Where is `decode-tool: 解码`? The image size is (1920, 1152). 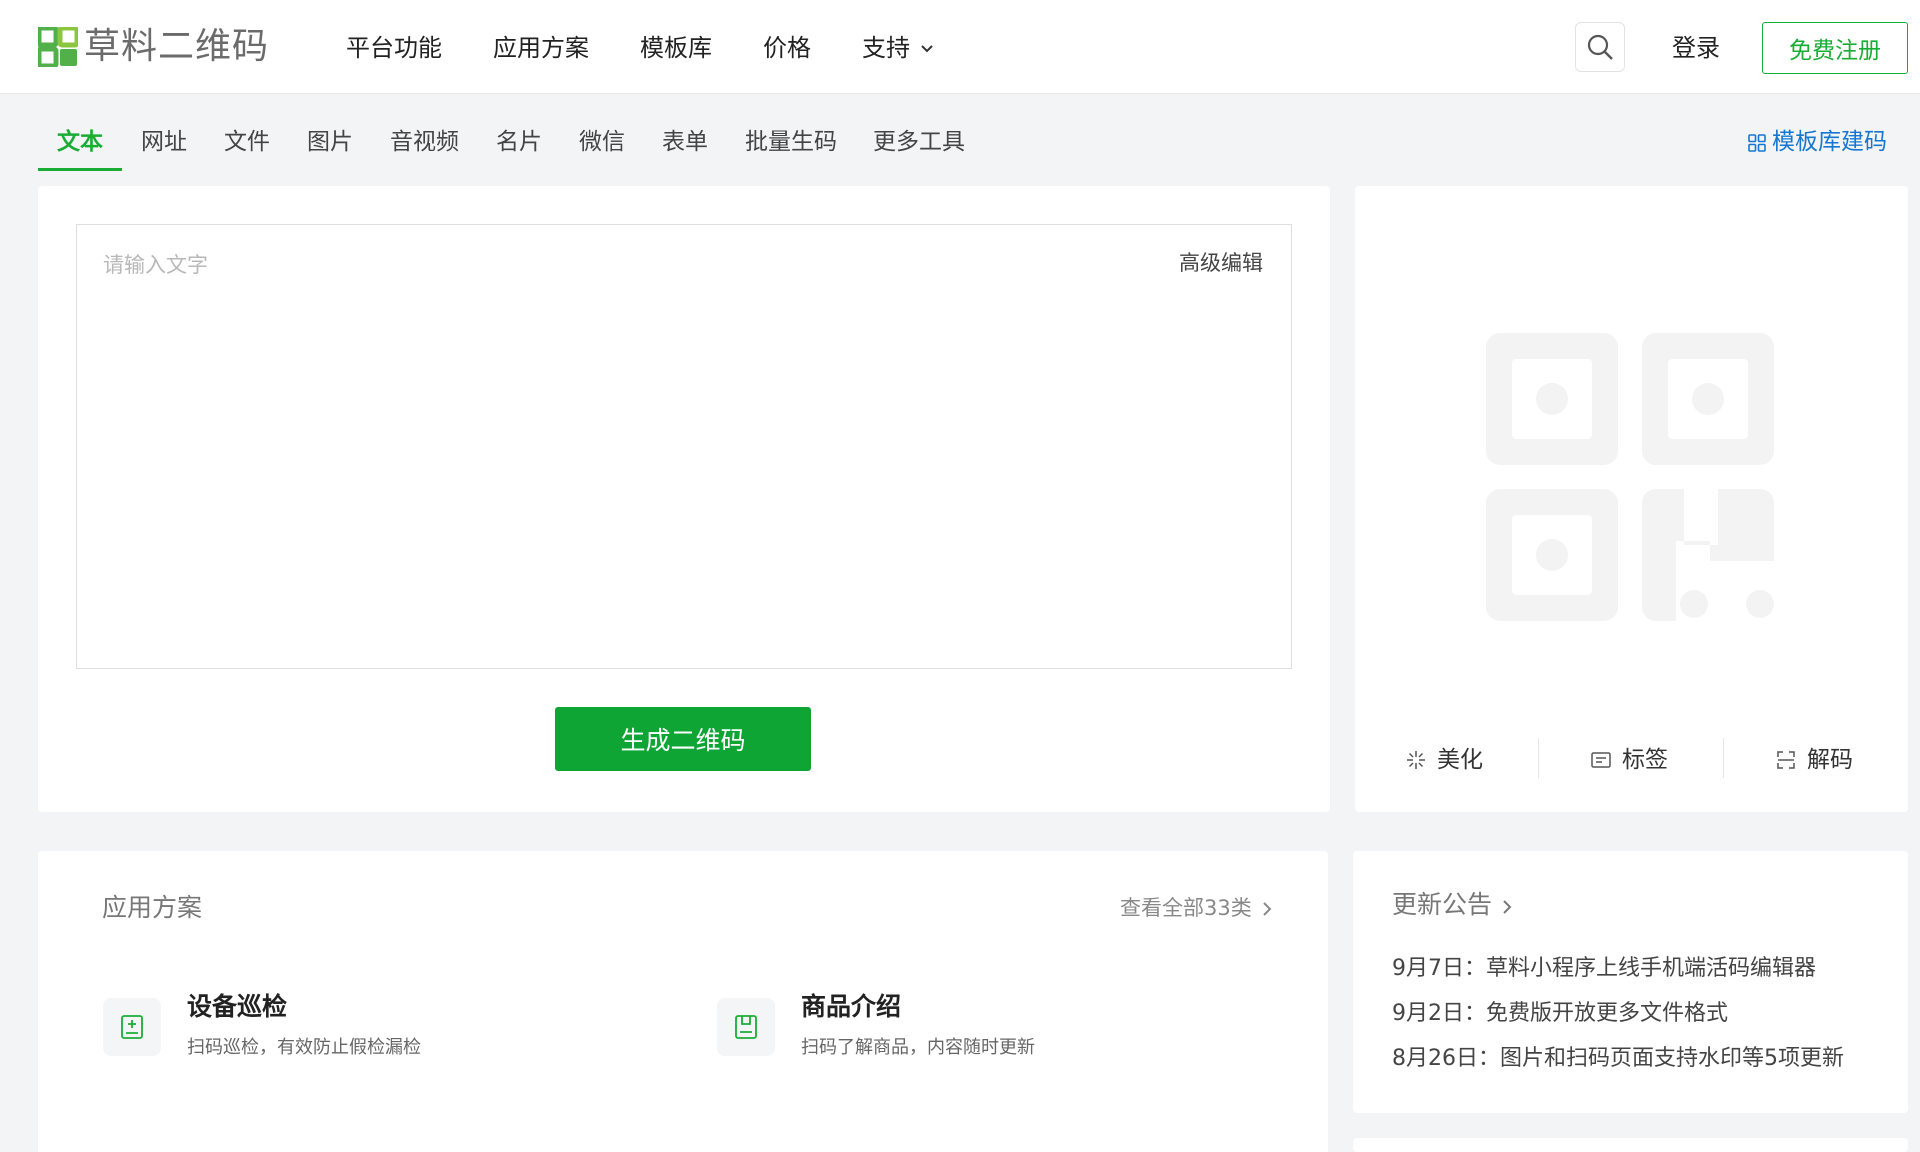
decode-tool: 解码 is located at coordinates (1814, 760).